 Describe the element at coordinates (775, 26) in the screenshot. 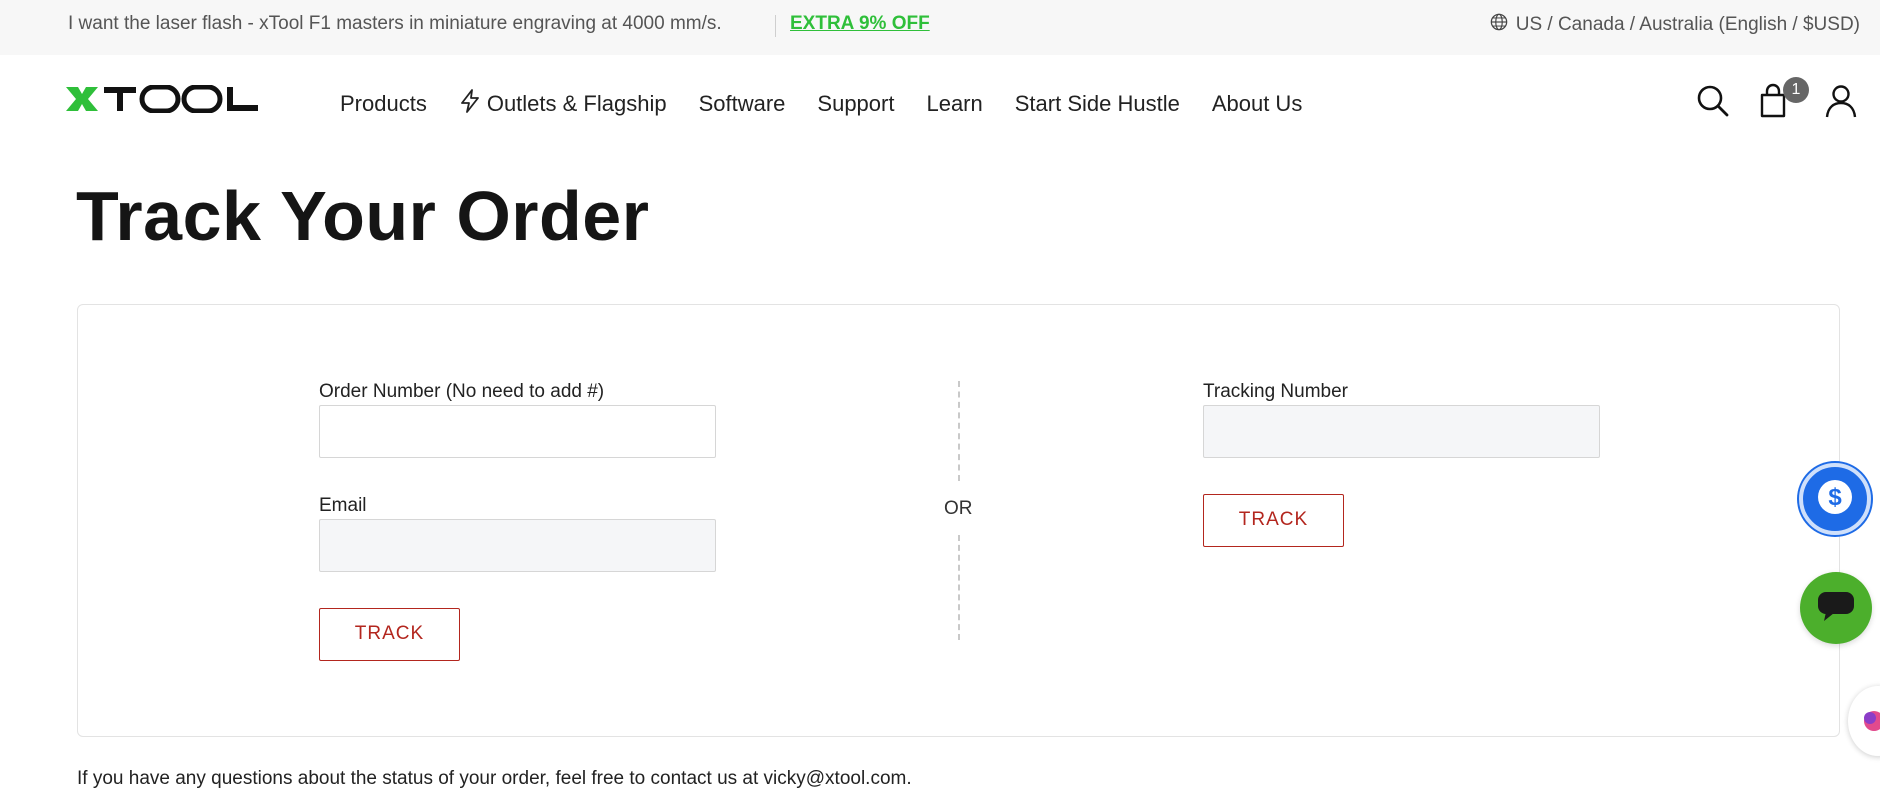

I see `announcement-divider` at that location.